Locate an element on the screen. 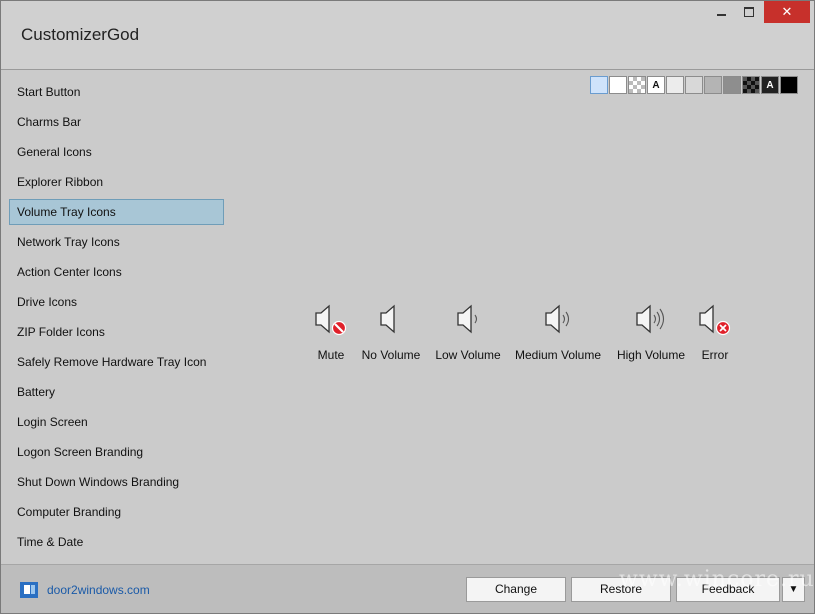 This screenshot has width=815, height=614. minimize-button is located at coordinates (721, 12).